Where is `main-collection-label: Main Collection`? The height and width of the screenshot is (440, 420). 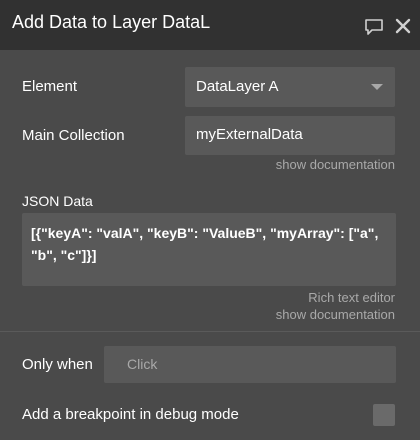 main-collection-label: Main Collection is located at coordinates (73, 135).